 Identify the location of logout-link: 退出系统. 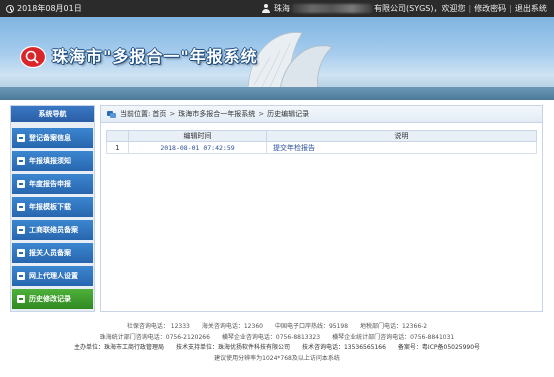
(531, 8).